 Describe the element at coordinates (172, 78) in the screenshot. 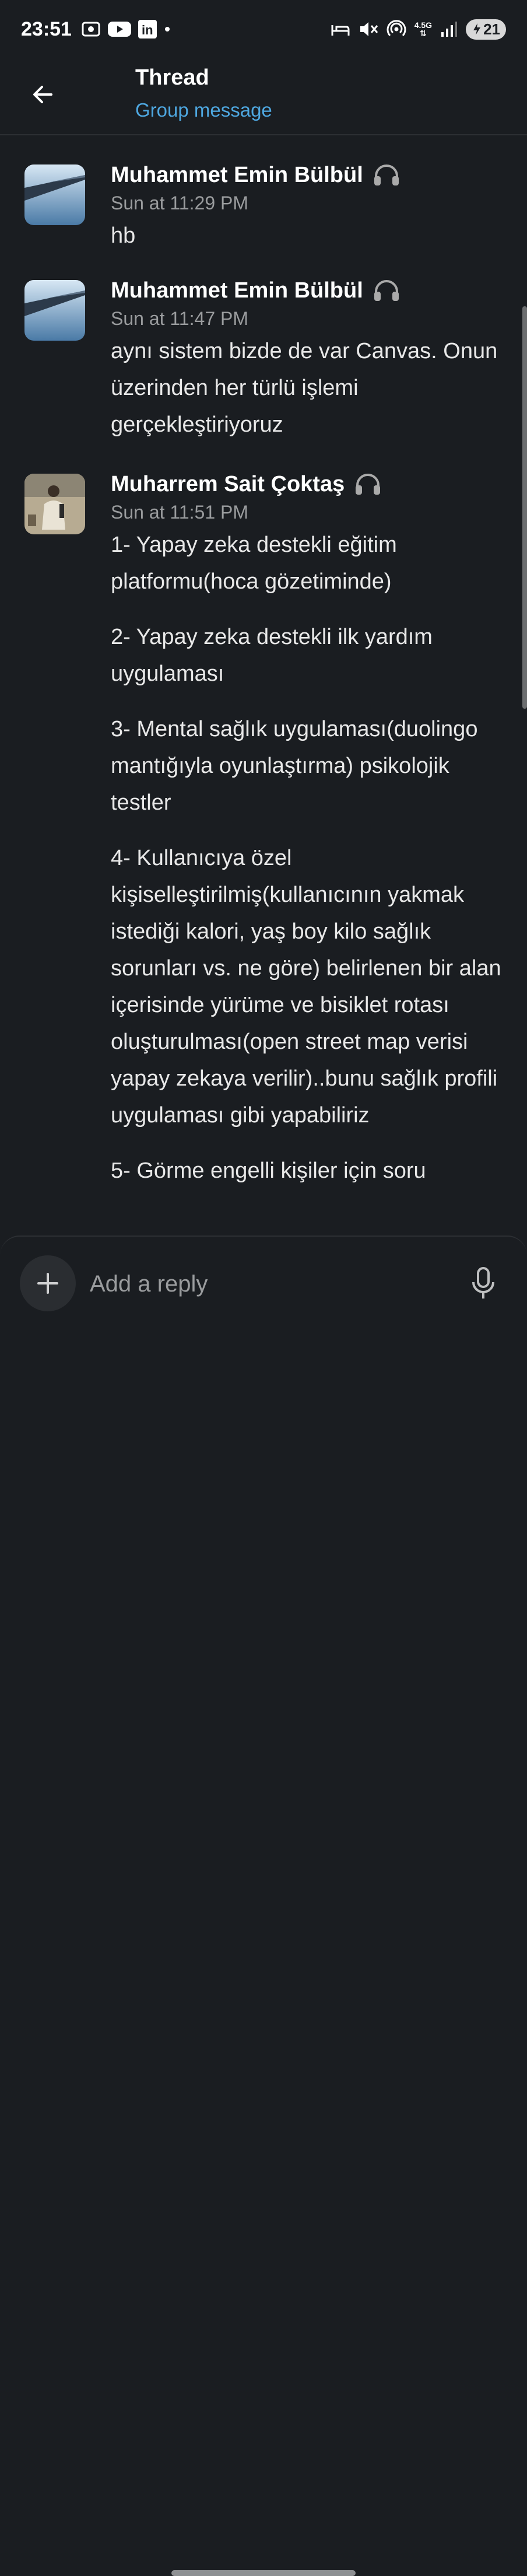

I see `thread-title: Thread` at that location.